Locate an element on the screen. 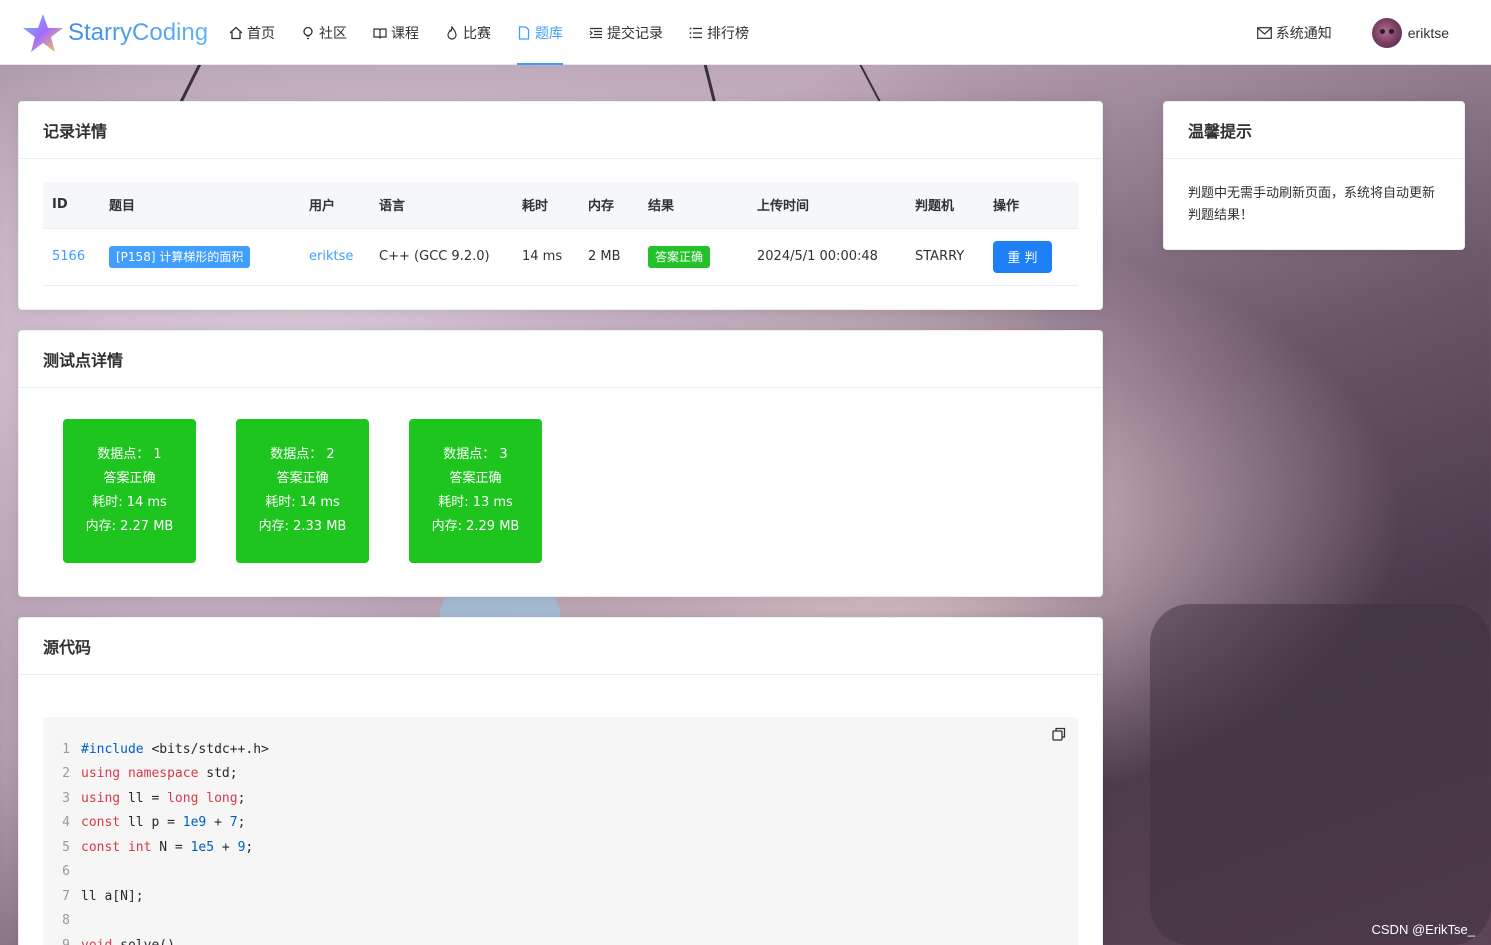 This screenshot has height=945, width=1491. nav-item-courses: 课程 is located at coordinates (396, 32).